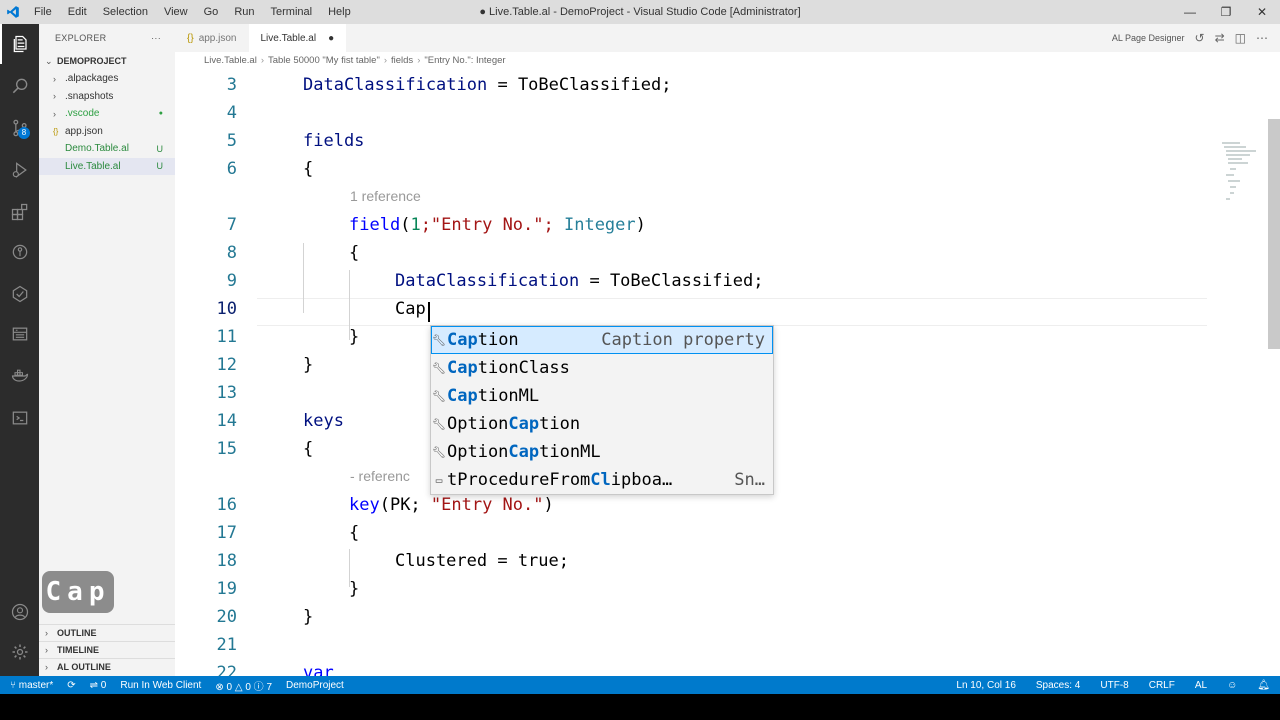 The width and height of the screenshot is (1280, 720). What do you see at coordinates (602, 396) in the screenshot?
I see `suggestion-item: 🔧︎ Cap tionML` at bounding box center [602, 396].